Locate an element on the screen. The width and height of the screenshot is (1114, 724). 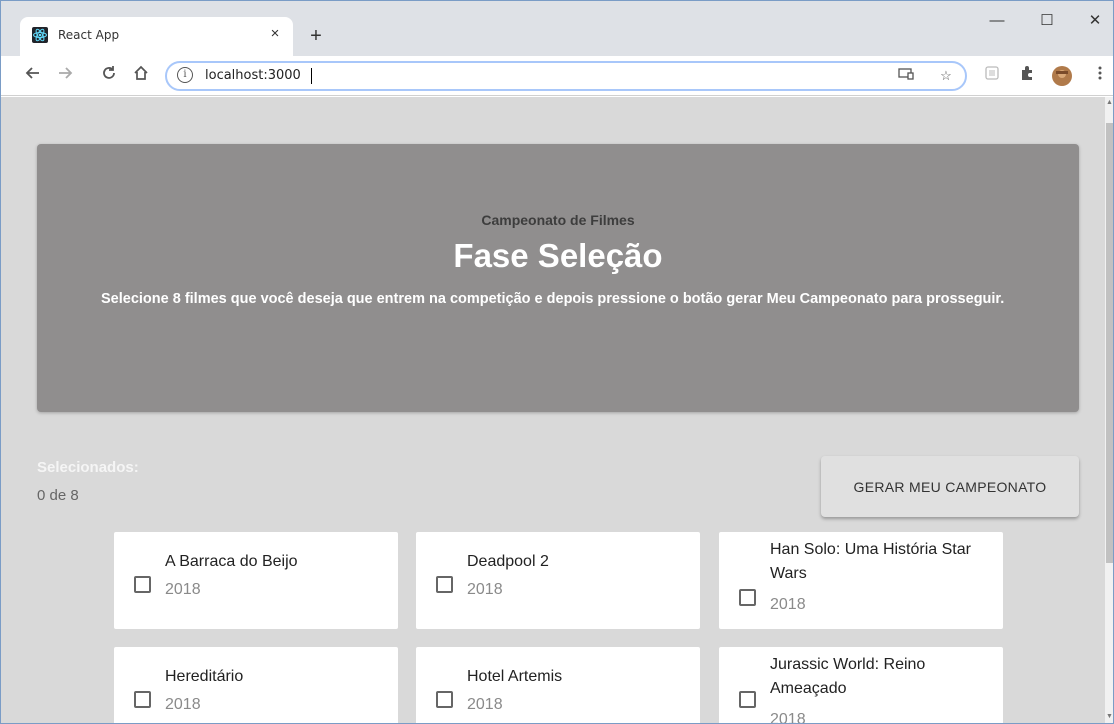
avatar is located at coordinates (1062, 76).